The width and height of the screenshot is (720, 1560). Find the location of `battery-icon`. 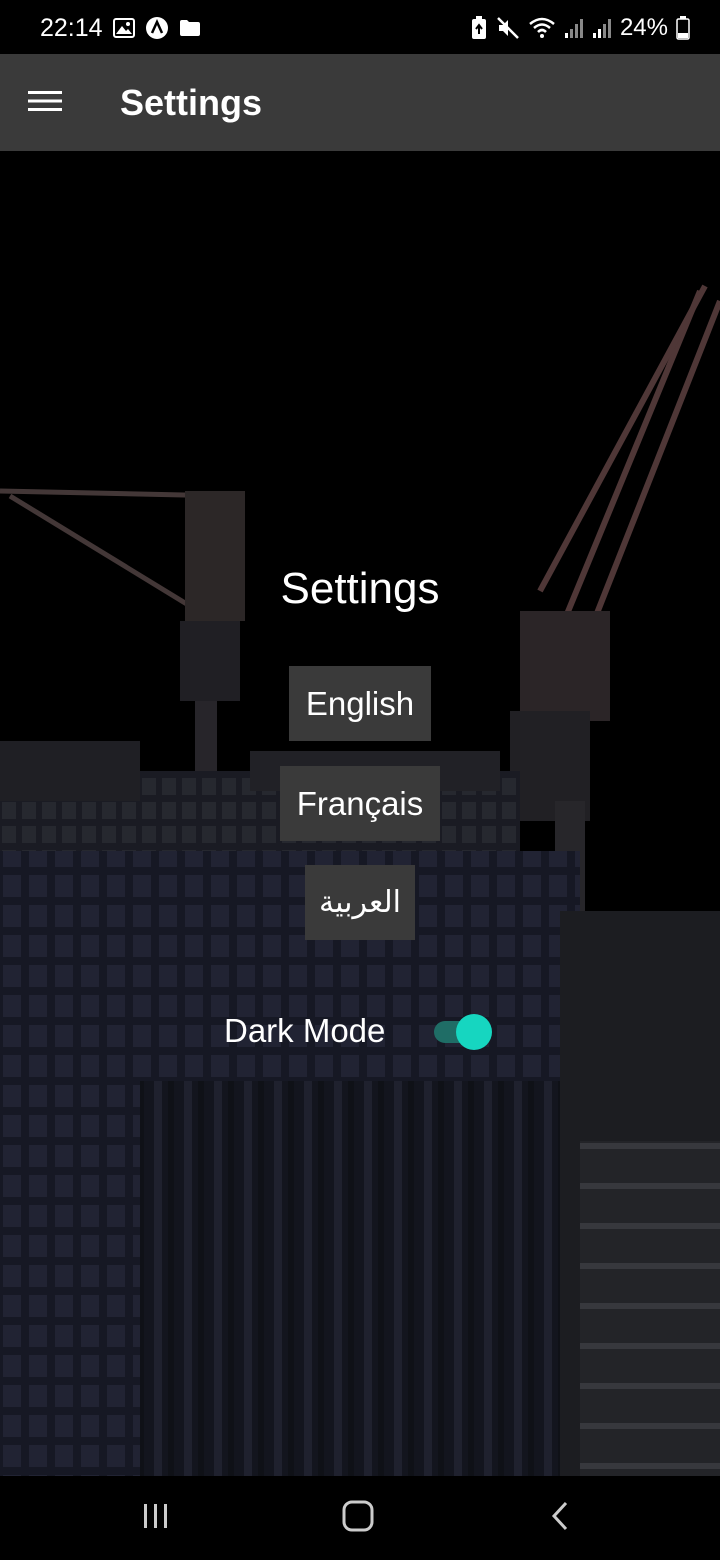

battery-icon is located at coordinates (683, 28).